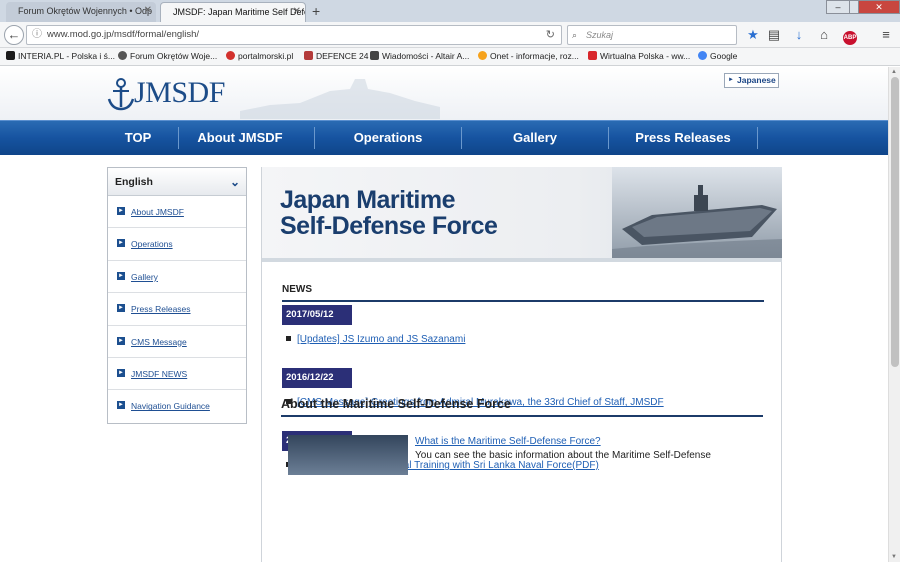  Describe the element at coordinates (731, 80) in the screenshot. I see `arrow-right-icon: ►` at that location.